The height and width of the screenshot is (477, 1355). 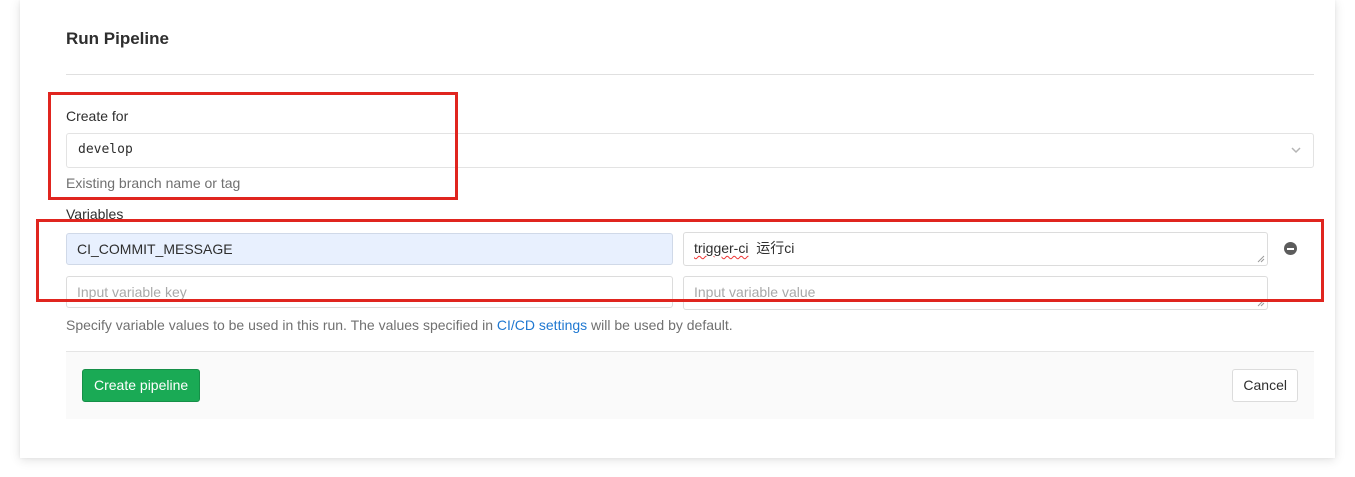 I want to click on chevron-down-icon, so click(x=1296, y=150).